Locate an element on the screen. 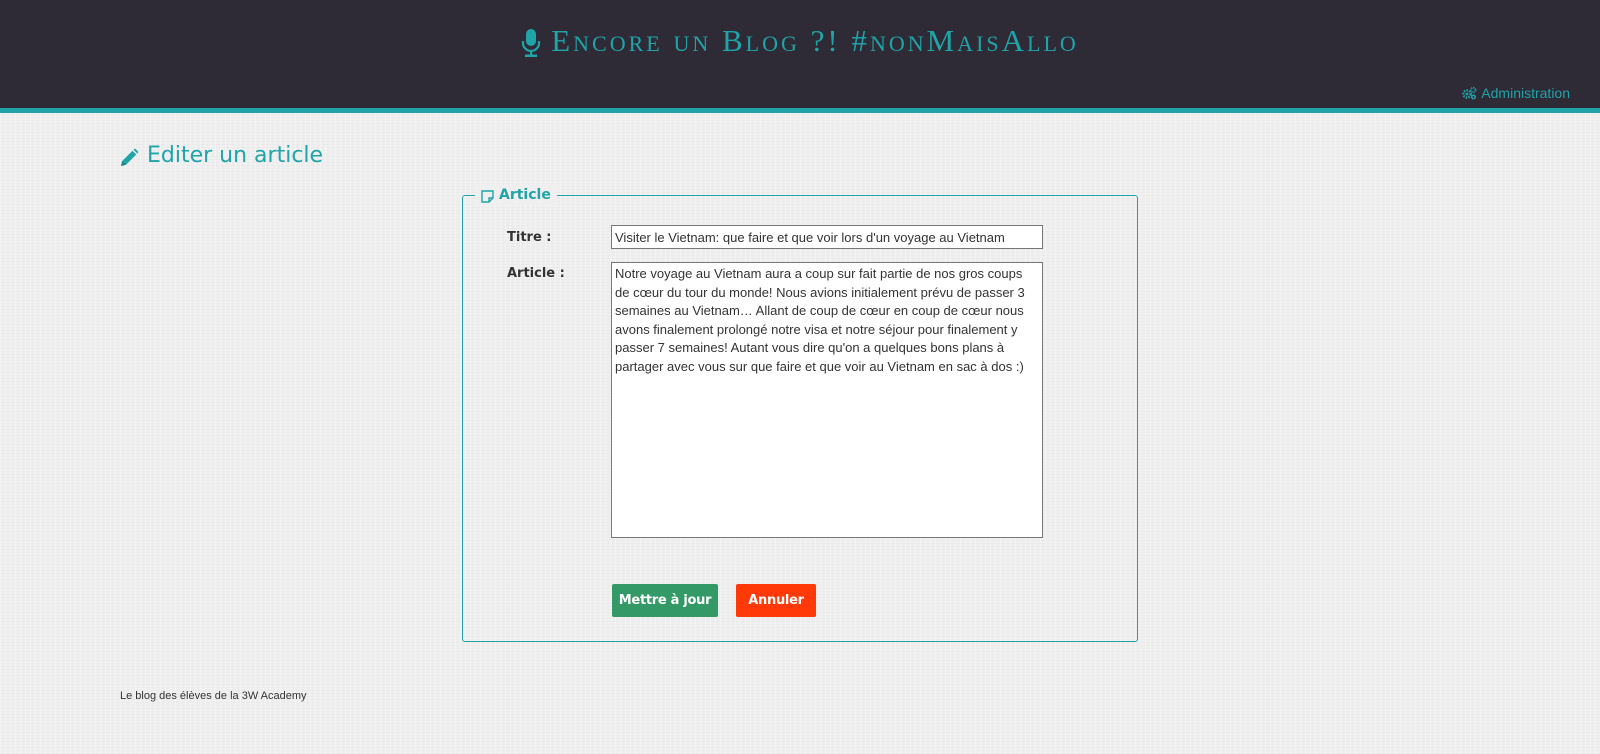 Image resolution: width=1600 pixels, height=754 pixels. administration-label: Administration is located at coordinates (1525, 93).